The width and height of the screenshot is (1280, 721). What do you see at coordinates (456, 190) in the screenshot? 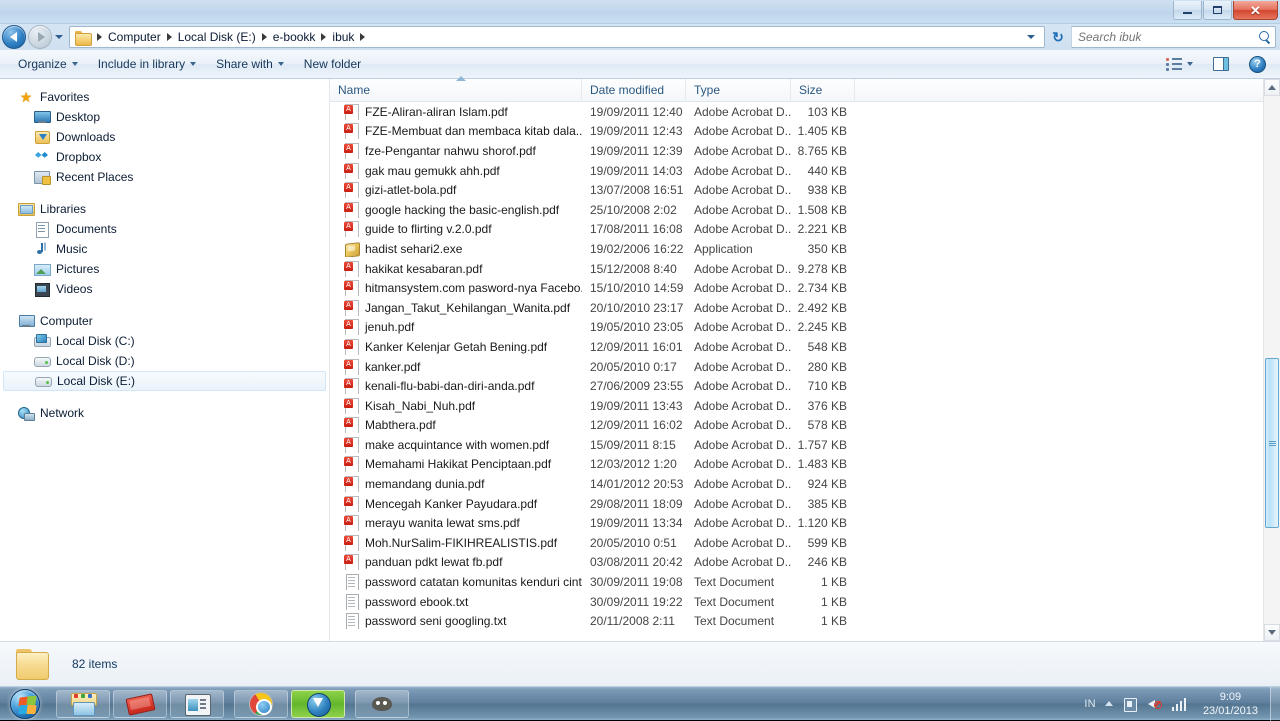
I see `file-name-cell: Agizi-atlet-bola.pdf` at bounding box center [456, 190].